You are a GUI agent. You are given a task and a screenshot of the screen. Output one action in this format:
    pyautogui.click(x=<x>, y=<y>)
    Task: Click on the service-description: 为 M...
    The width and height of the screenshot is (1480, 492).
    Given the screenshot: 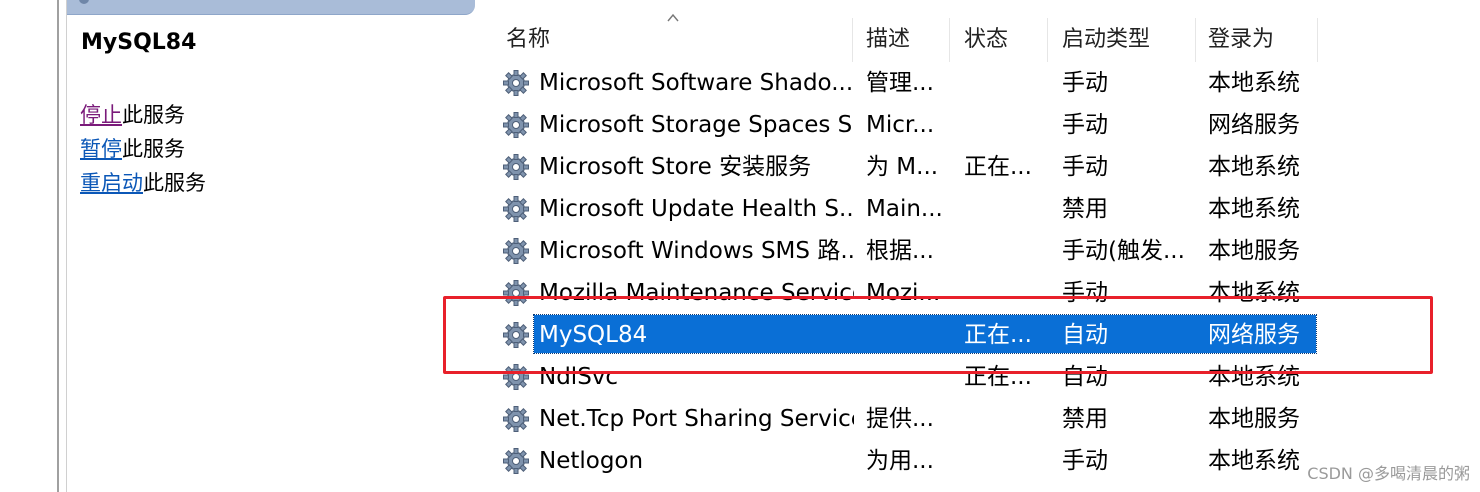 What is the action you would take?
    pyautogui.click(x=902, y=167)
    